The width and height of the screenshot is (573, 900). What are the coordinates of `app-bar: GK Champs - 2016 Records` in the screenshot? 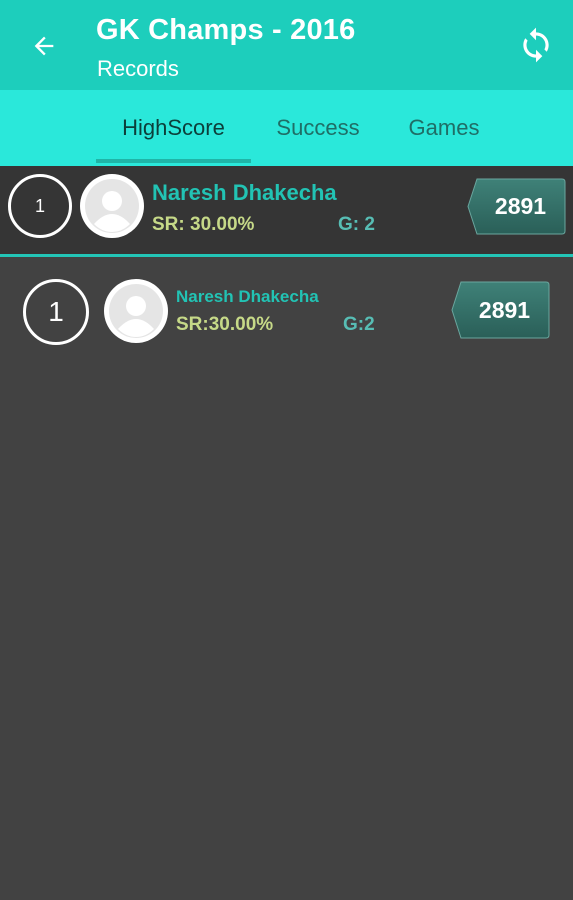 It's located at (286, 45).